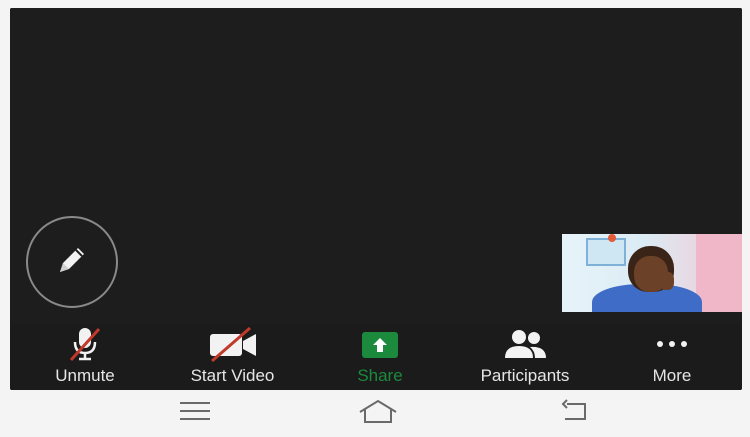 The width and height of the screenshot is (750, 437). I want to click on microphone-muted-icon, so click(85, 344).